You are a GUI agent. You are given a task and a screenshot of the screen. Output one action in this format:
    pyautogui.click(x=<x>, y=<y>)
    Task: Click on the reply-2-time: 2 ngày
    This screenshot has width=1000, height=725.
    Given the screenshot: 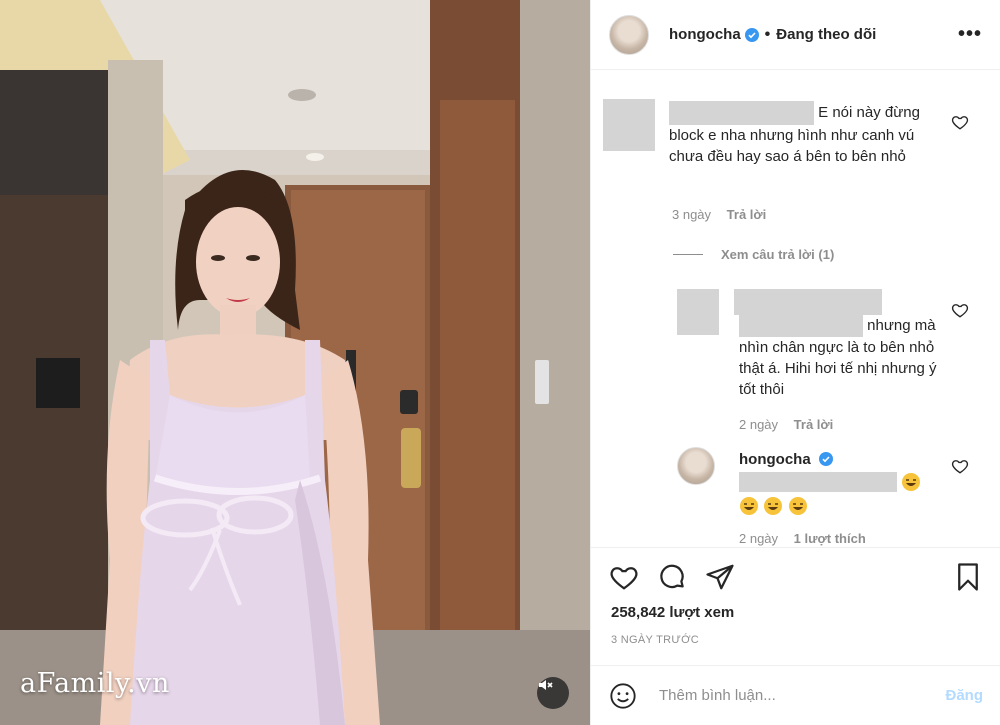 What is the action you would take?
    pyautogui.click(x=759, y=538)
    